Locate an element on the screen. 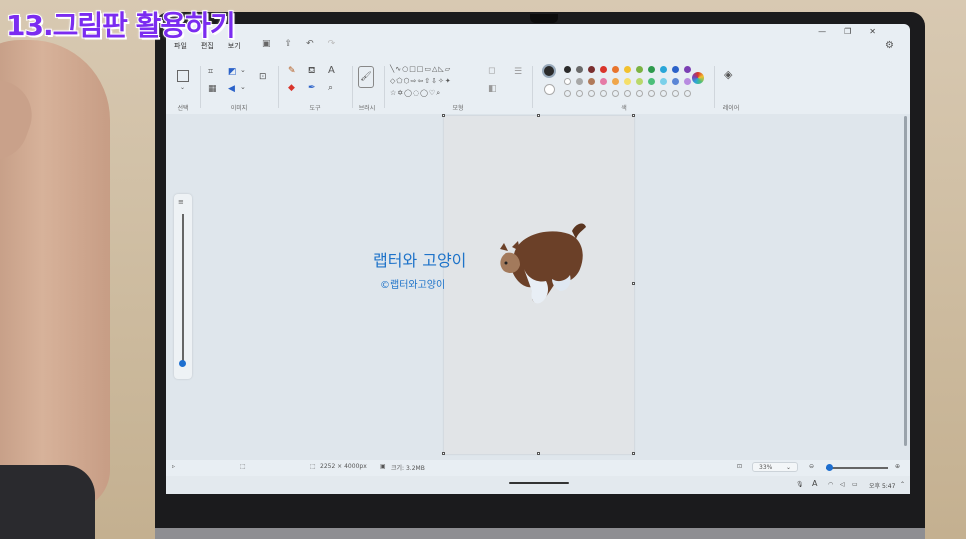 This screenshot has height=539, width=966. vertical-scrollbar is located at coordinates (905, 281).